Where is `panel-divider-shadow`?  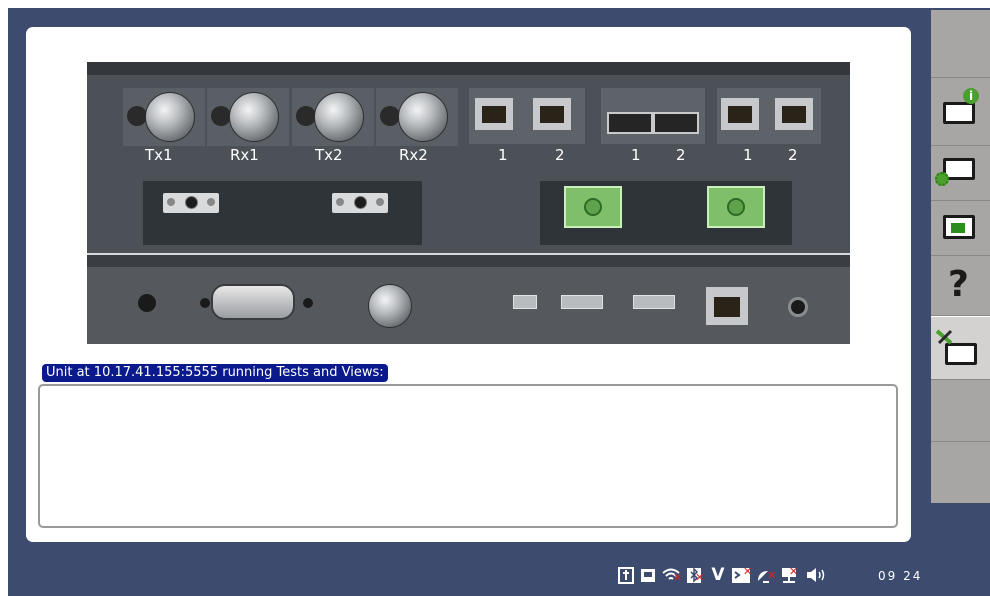 panel-divider-shadow is located at coordinates (468, 261).